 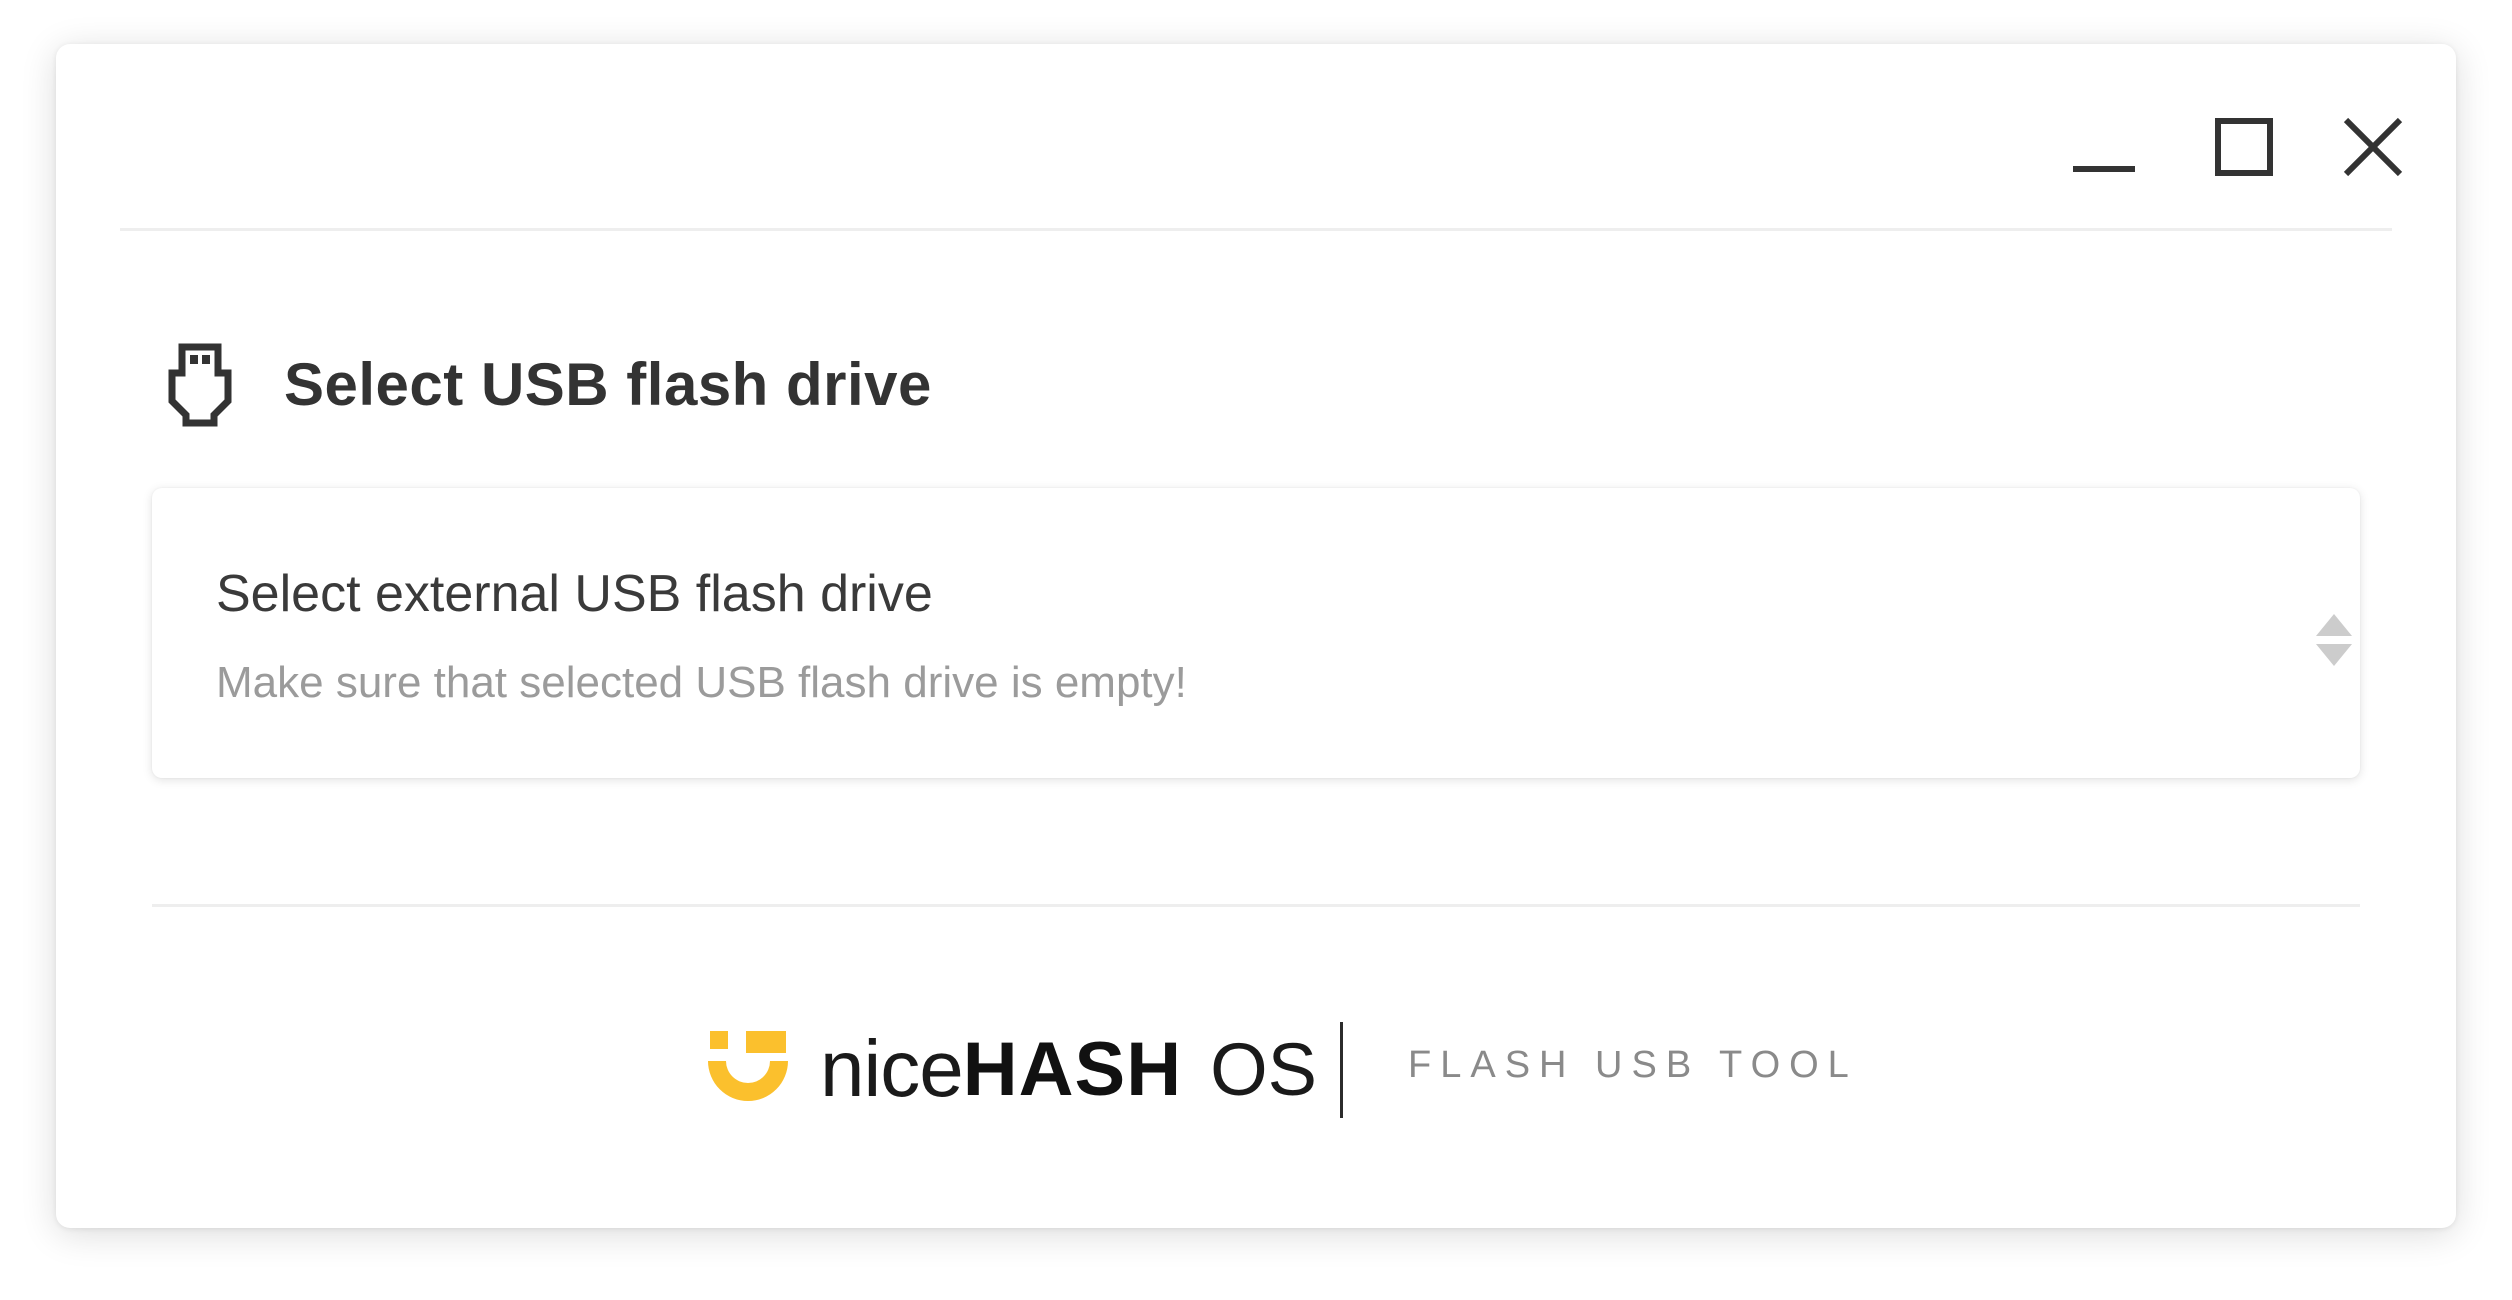 What do you see at coordinates (1256, 229) in the screenshot?
I see `title-divider` at bounding box center [1256, 229].